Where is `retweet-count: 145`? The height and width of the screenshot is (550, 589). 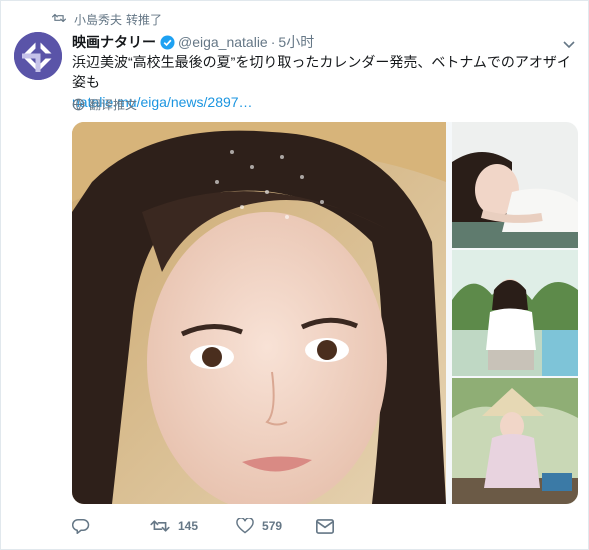
retweet-count: 145 is located at coordinates (188, 526).